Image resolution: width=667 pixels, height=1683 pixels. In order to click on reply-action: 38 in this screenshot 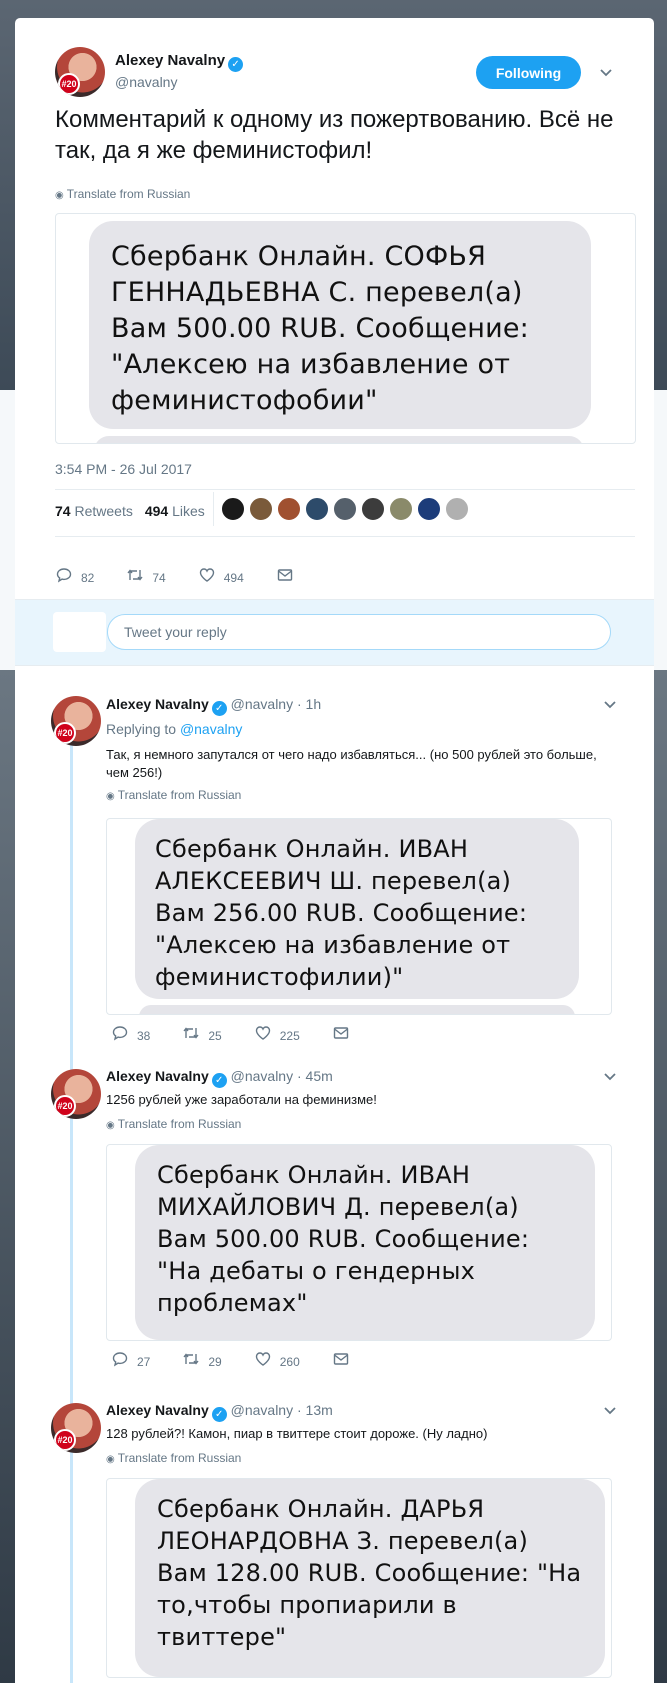, I will do `click(130, 1035)`.